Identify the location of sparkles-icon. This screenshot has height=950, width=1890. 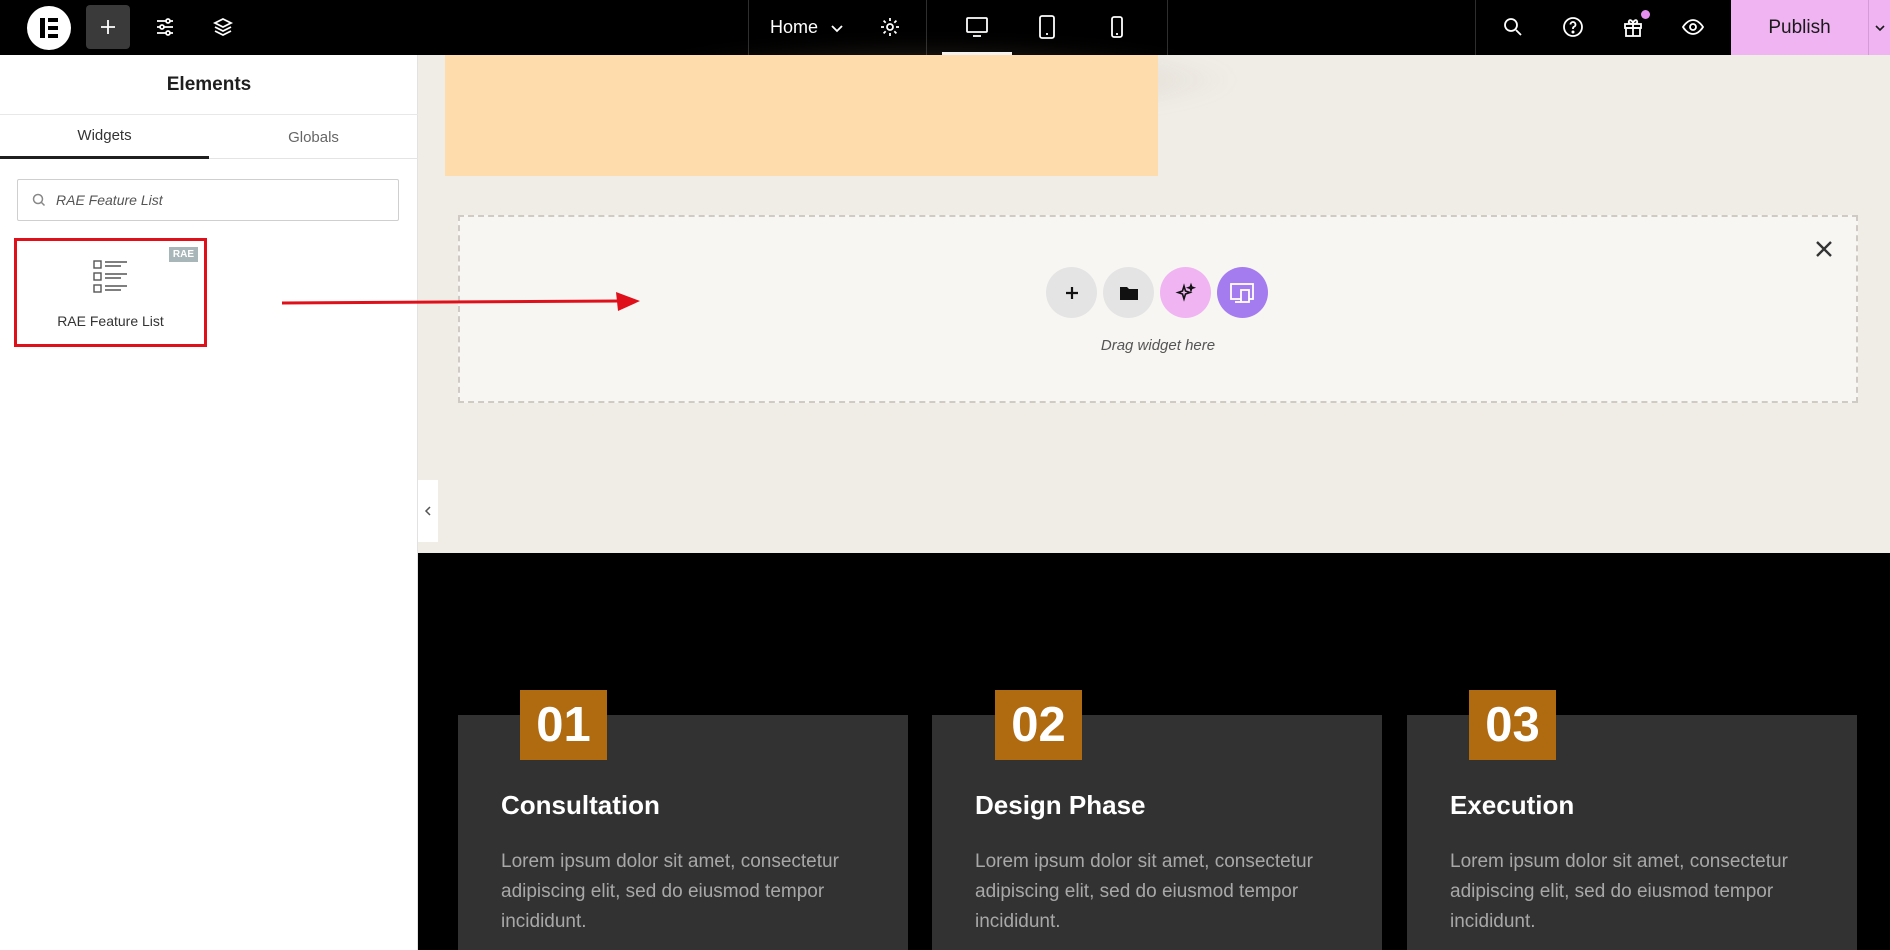
(1185, 292).